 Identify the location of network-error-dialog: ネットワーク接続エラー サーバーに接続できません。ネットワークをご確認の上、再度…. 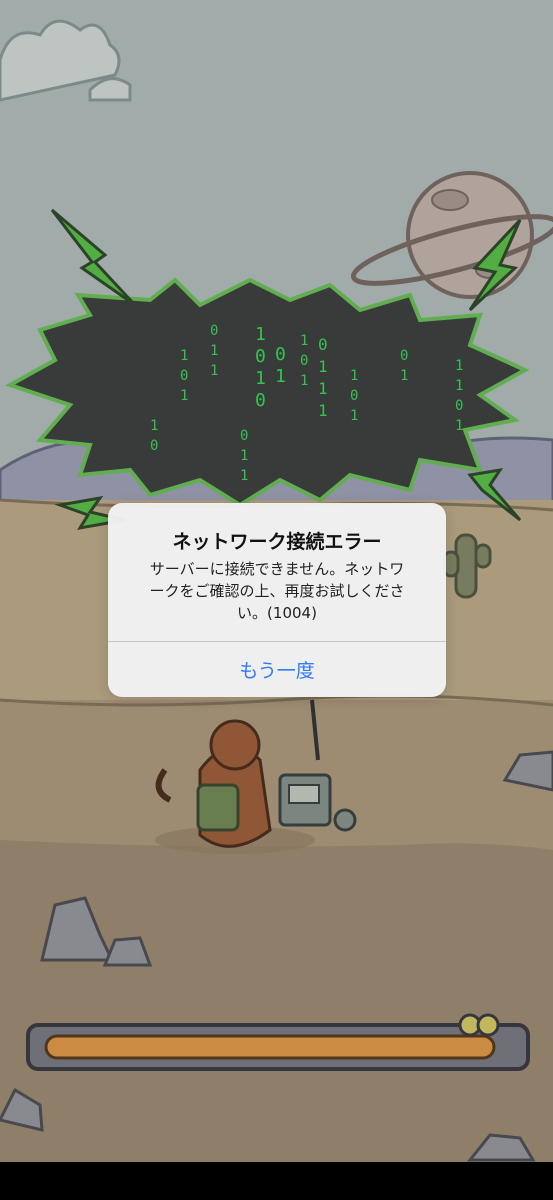
(277, 600).